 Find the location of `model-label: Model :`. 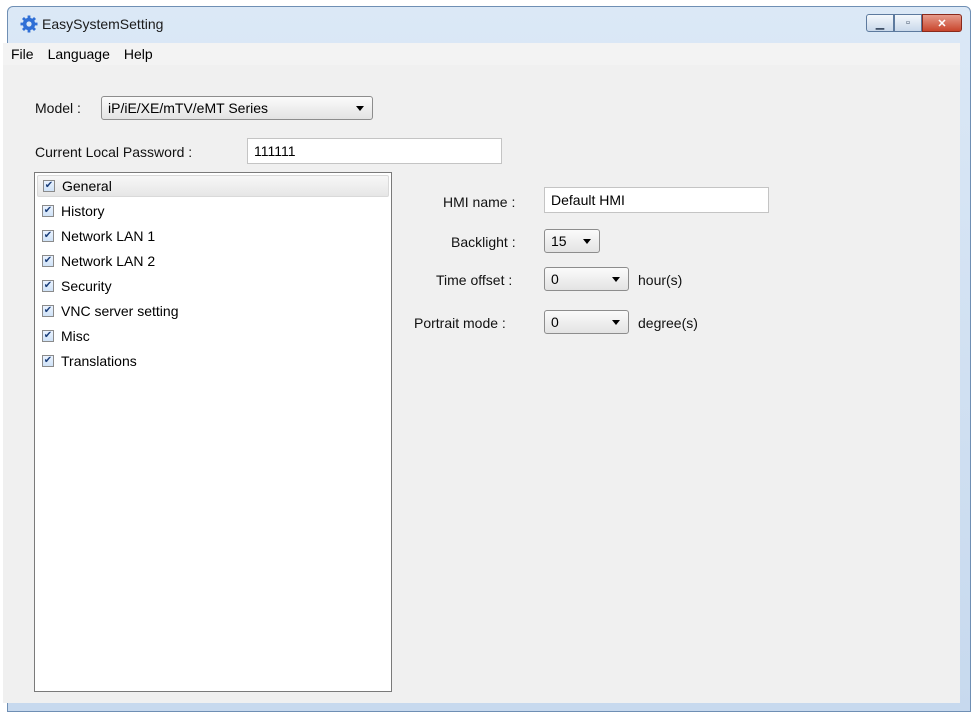

model-label: Model : is located at coordinates (58, 108).